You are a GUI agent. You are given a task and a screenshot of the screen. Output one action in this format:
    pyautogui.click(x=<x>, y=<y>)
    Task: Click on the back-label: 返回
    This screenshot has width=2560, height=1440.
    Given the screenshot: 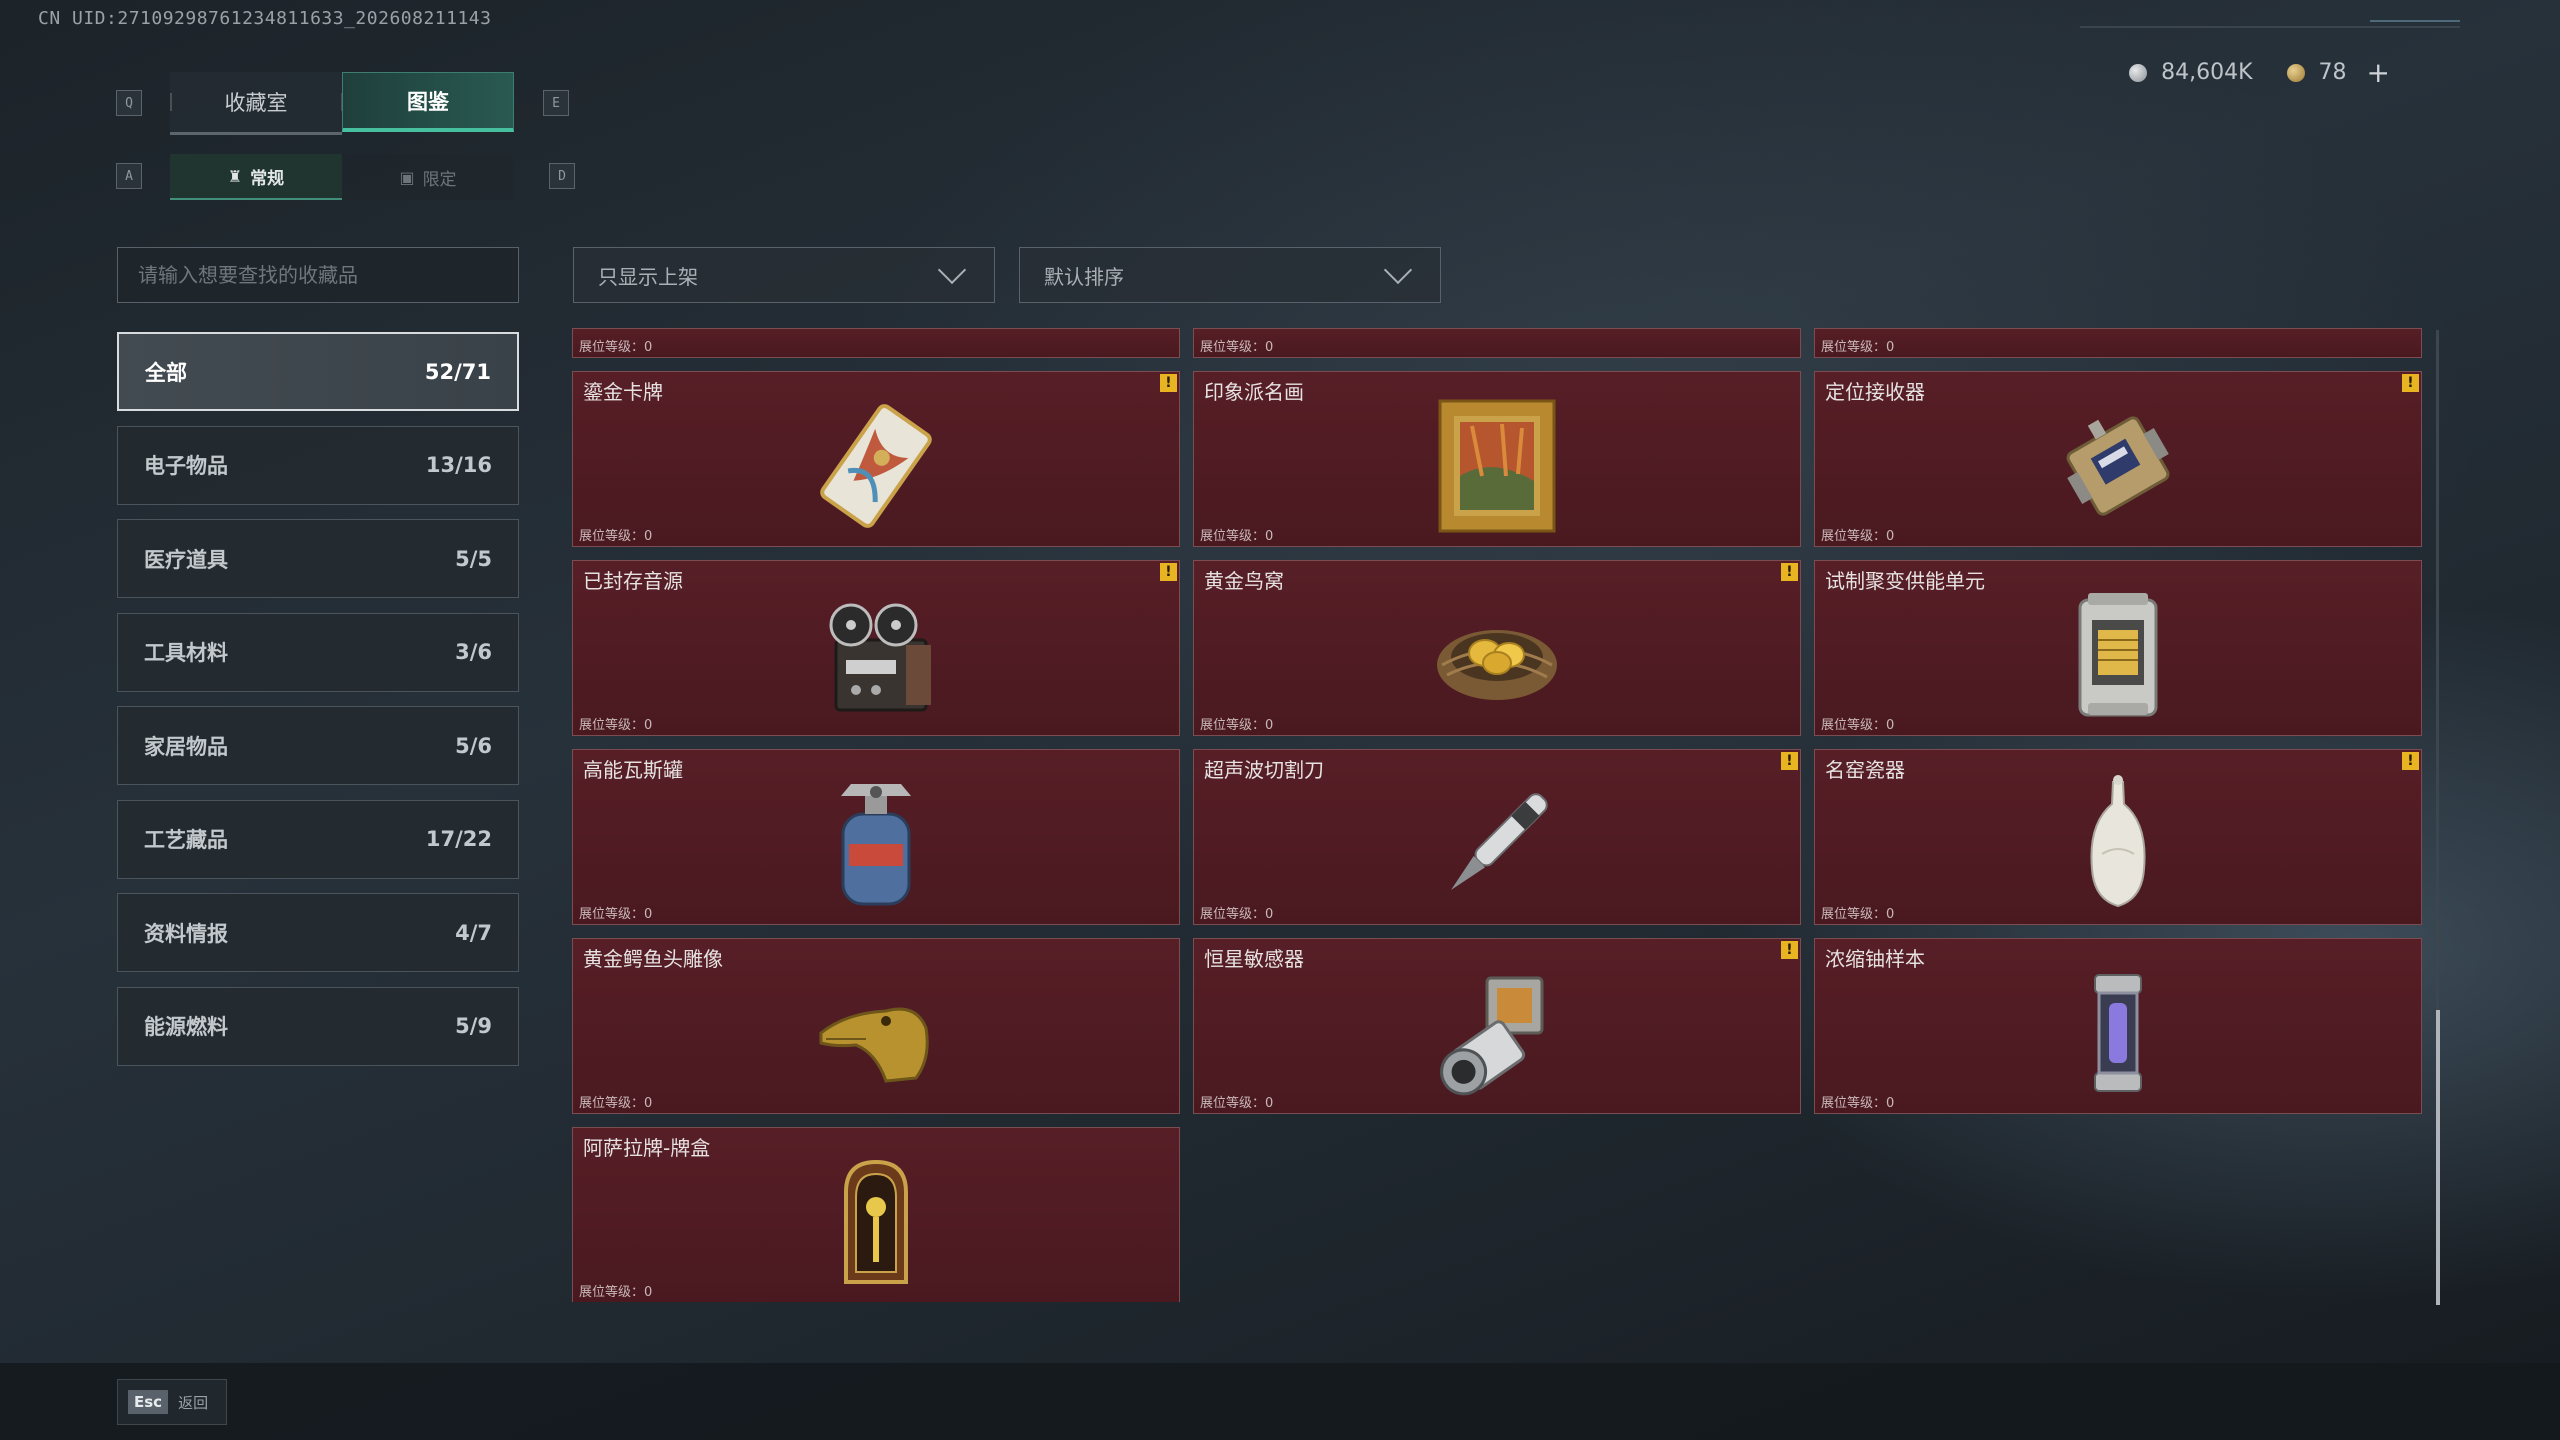 What is the action you would take?
    pyautogui.click(x=193, y=1402)
    